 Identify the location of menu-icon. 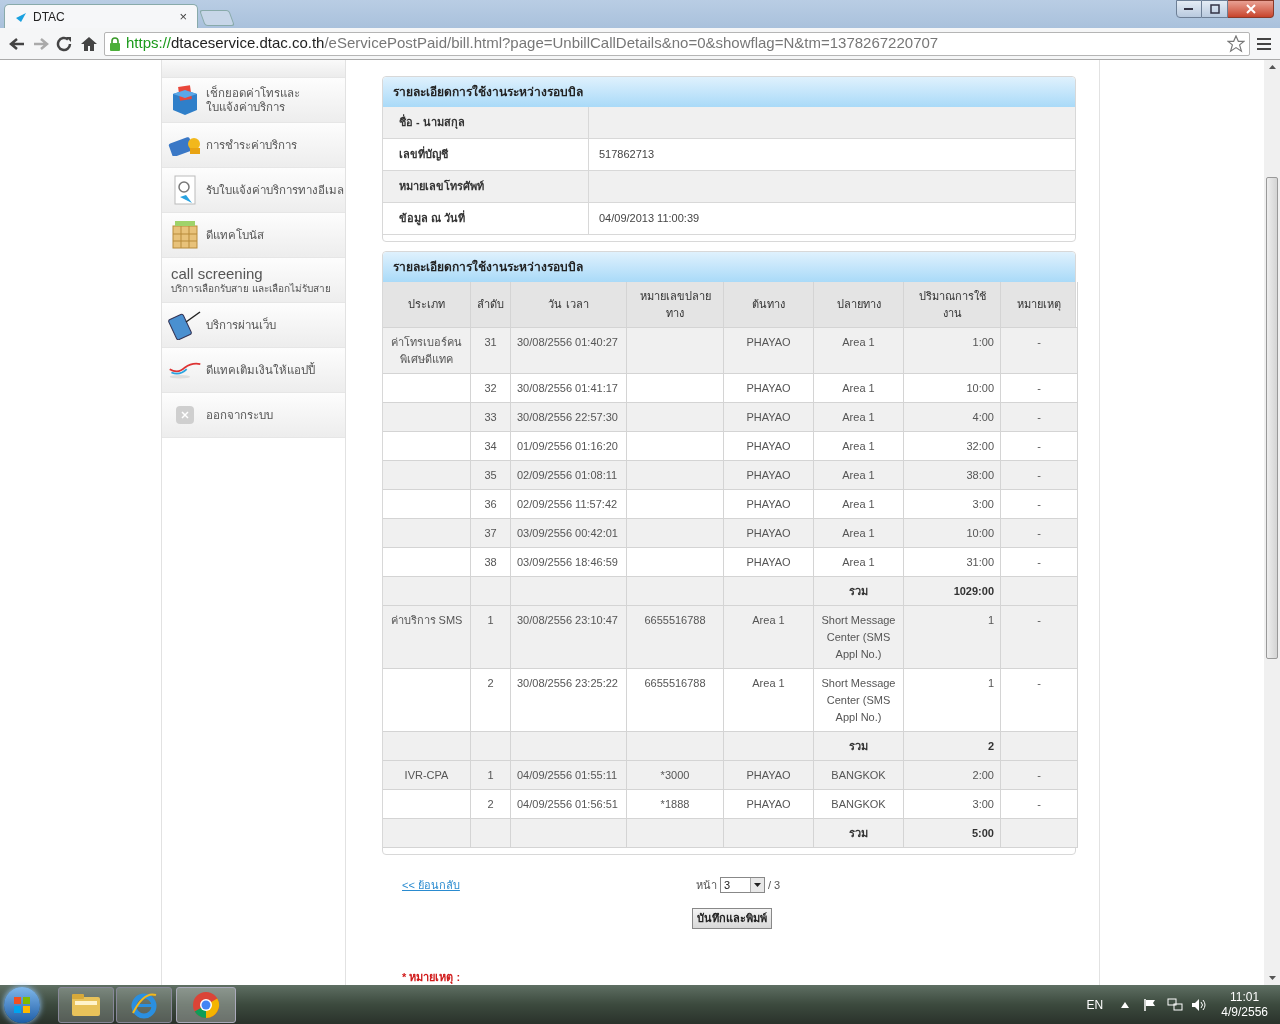
(1264, 43).